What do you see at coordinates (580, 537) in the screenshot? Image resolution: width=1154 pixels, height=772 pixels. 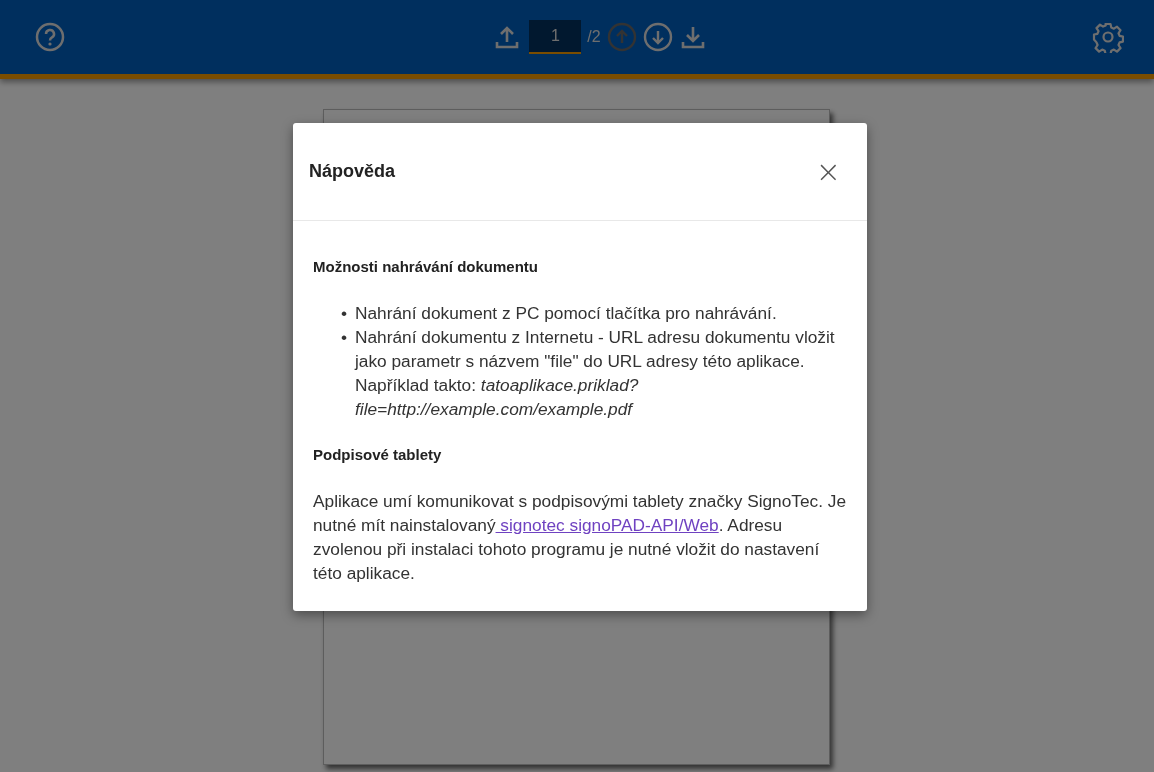 I see `paragraph: Aplikace umí komunikovat s podpisovými tablety značky SignoTec. Je nutné mít nainstalovaný signotec signoPAD-API/Web. Adresu zvolenou při instalaci tohoto programu je nutné vložit do nastavení této aplikace.` at bounding box center [580, 537].